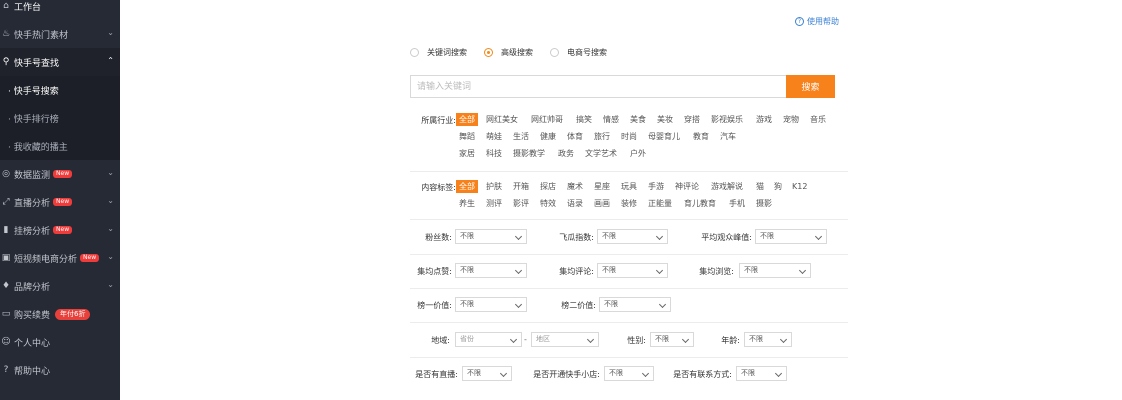 Image resolution: width=1122 pixels, height=400 pixels. I want to click on sidebar-item-profile: ☺ 个人中心, so click(60, 342).